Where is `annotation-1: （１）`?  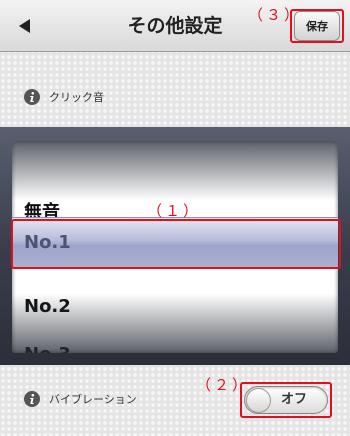 annotation-1: （１） is located at coordinates (174, 211).